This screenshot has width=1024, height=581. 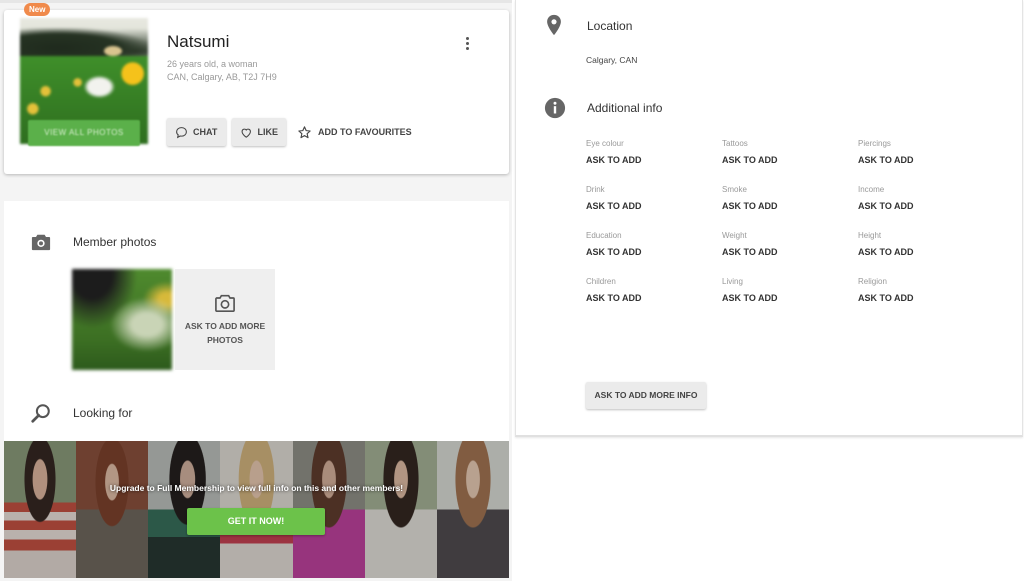 What do you see at coordinates (222, 77) in the screenshot?
I see `profile-address: CAN, Calgary, AB, T2J 7H9` at bounding box center [222, 77].